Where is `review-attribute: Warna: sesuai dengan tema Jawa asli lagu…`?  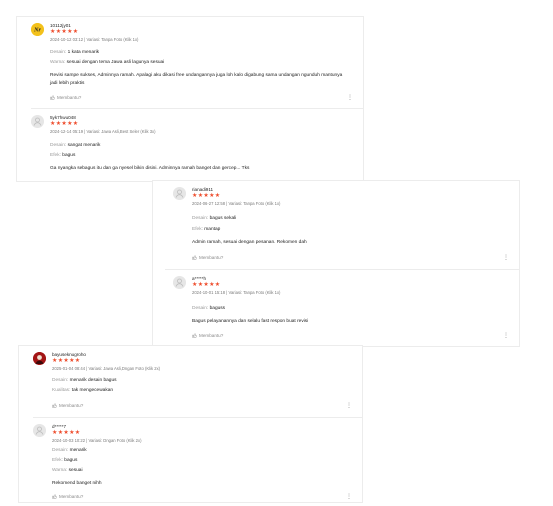
review-attribute: Warna: sesuai dengan tema Jawa asli lagu… is located at coordinates (107, 62).